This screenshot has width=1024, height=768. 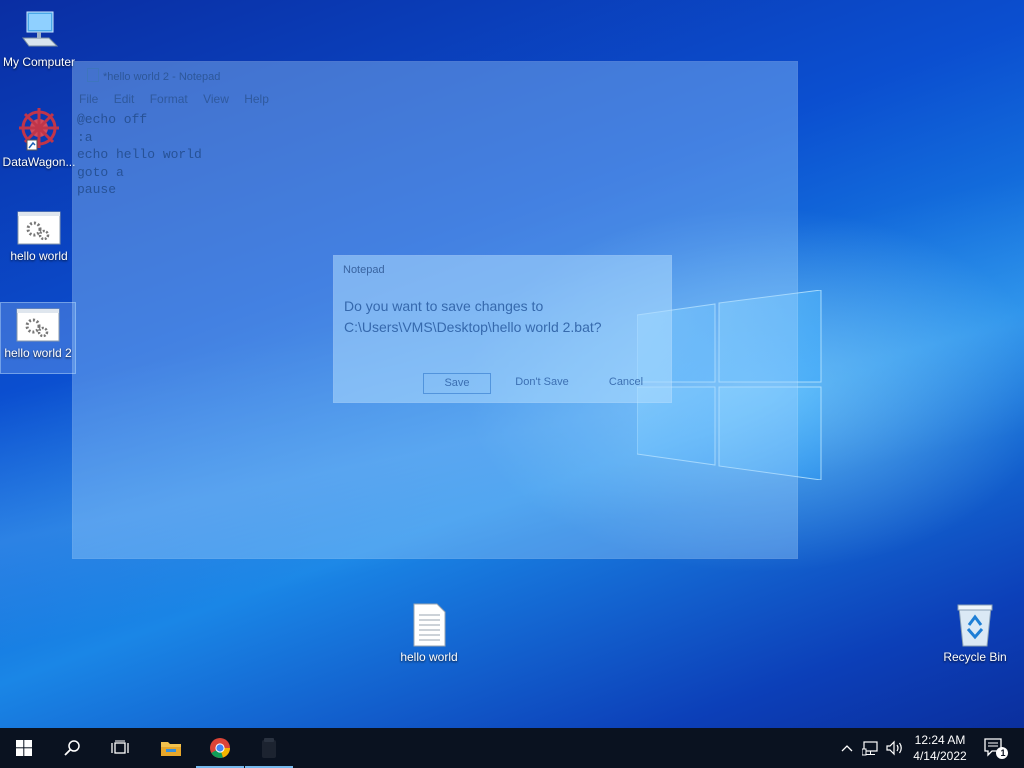 What do you see at coordinates (444, 306) in the screenshot?
I see `dialog-message-line1: Do you want to save changes to` at bounding box center [444, 306].